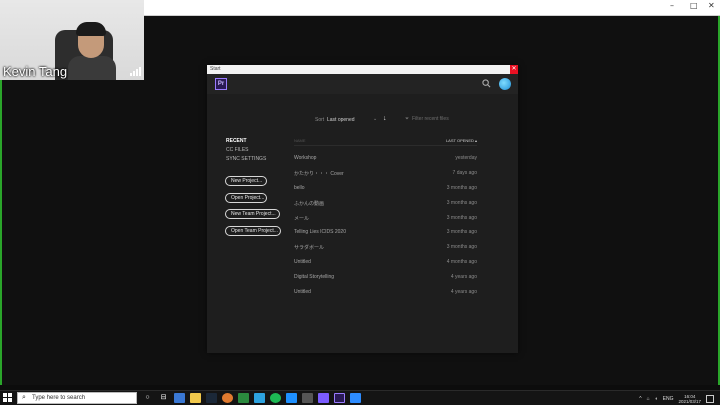 The image size is (720, 405). I want to click on file-explorer-icon, so click(195, 398).